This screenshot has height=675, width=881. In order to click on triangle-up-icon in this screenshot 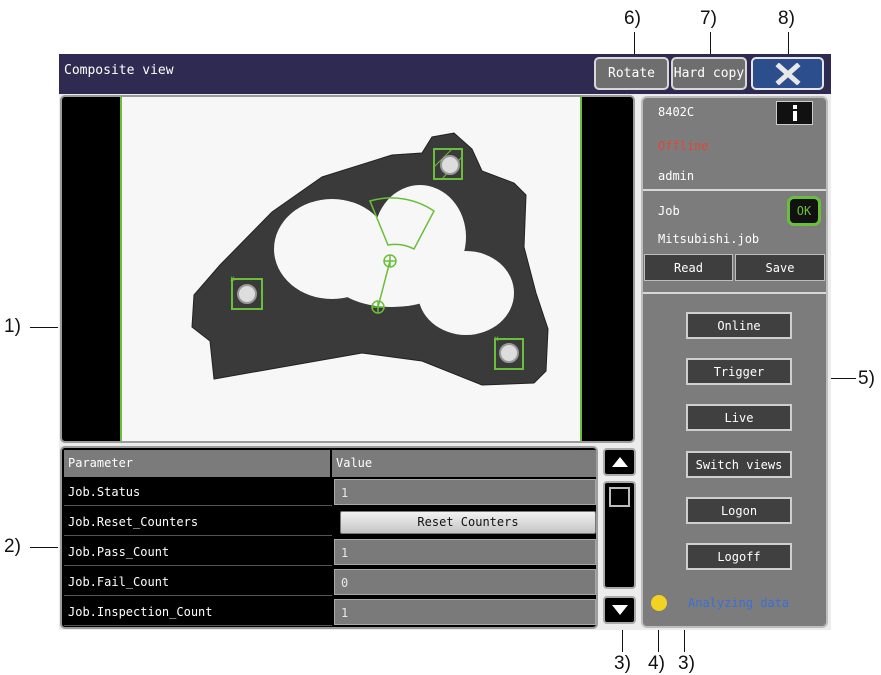, I will do `click(619, 462)`.